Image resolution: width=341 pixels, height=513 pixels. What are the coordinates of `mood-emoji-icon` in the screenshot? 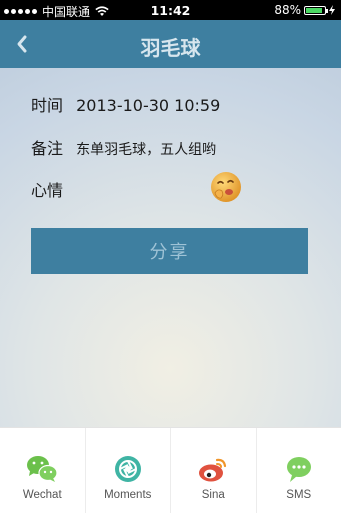 It's located at (226, 187).